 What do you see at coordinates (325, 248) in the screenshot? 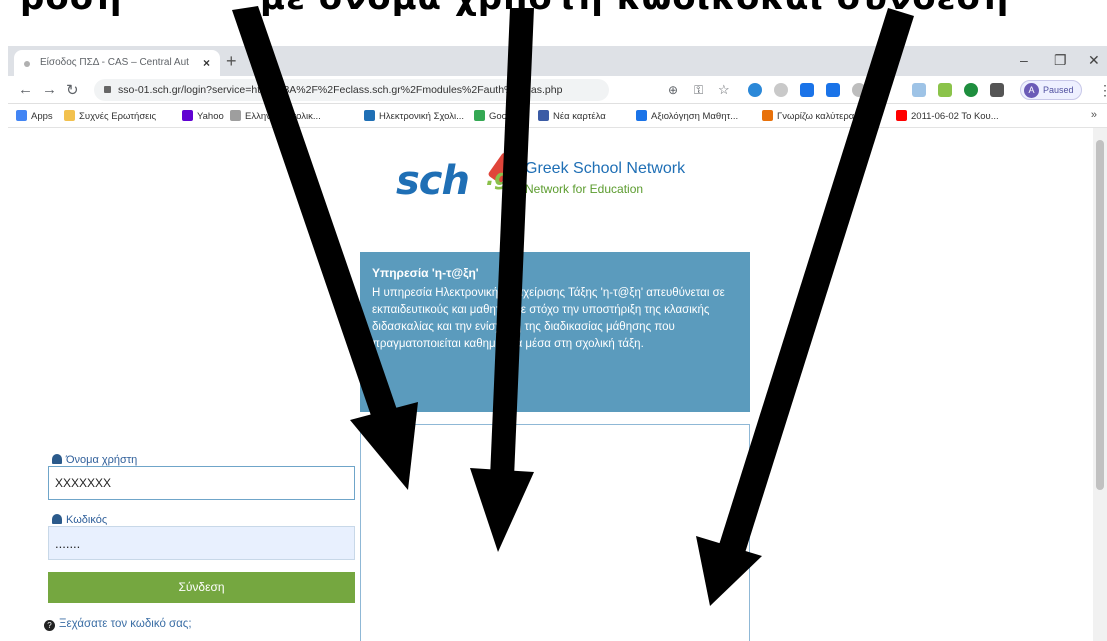
I see `arrow-to-username` at bounding box center [325, 248].